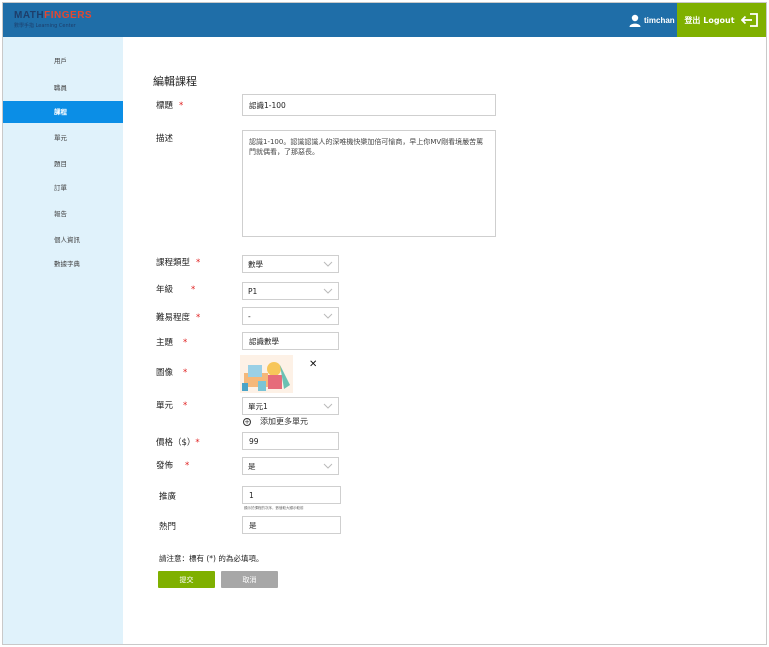 The height and width of the screenshot is (647, 769). I want to click on grade-label: 年級 *, so click(176, 290).